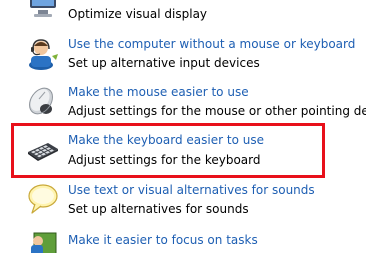 The width and height of the screenshot is (366, 253). What do you see at coordinates (43, 99) in the screenshot?
I see `mouse-icon` at bounding box center [43, 99].